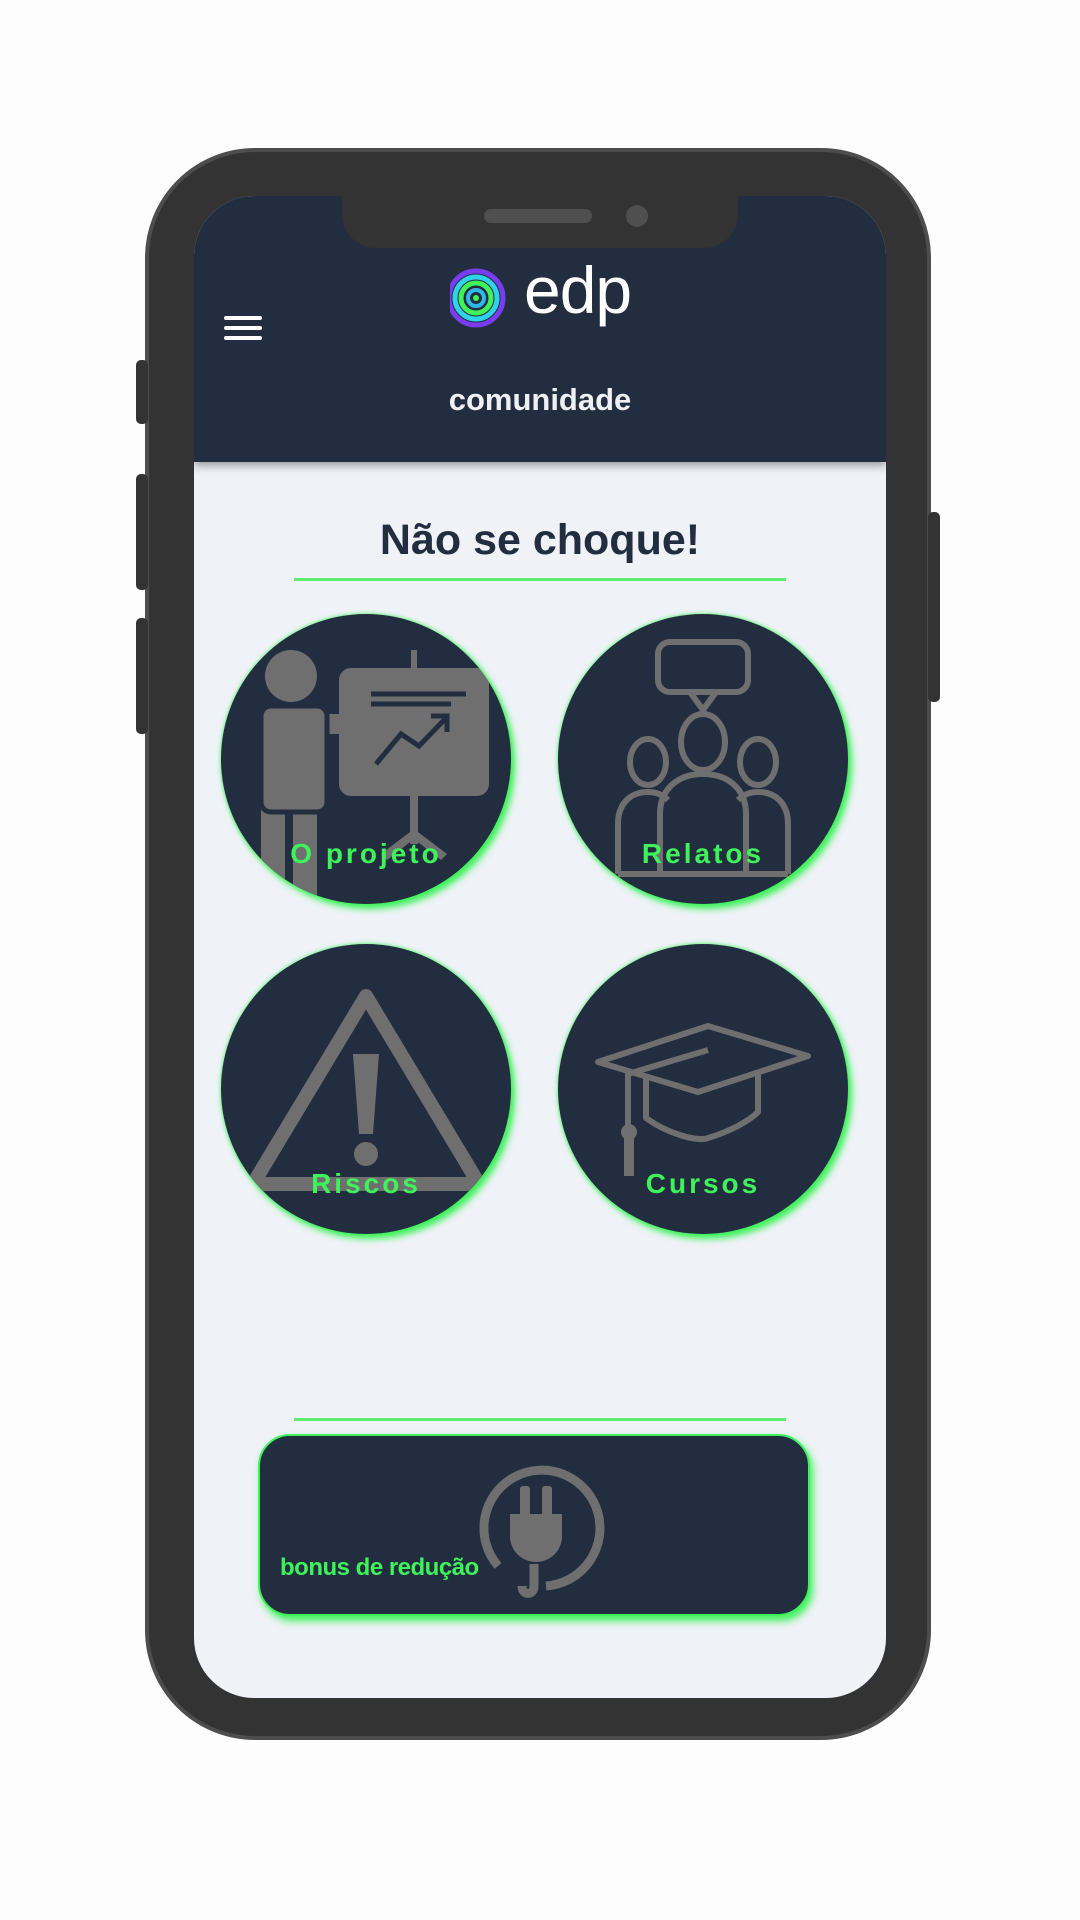 Image resolution: width=1080 pixels, height=1920 pixels. Describe the element at coordinates (703, 1183) in the screenshot. I see `tile-label: Cursos` at that location.